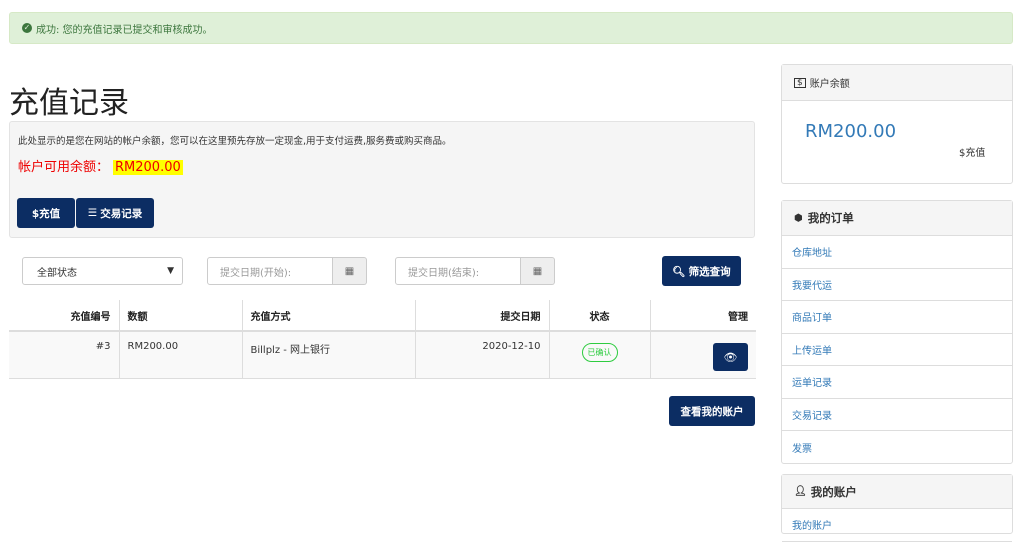 This screenshot has width=1024, height=542. I want to click on date-start-input: 提交日期(开始):, so click(270, 271).